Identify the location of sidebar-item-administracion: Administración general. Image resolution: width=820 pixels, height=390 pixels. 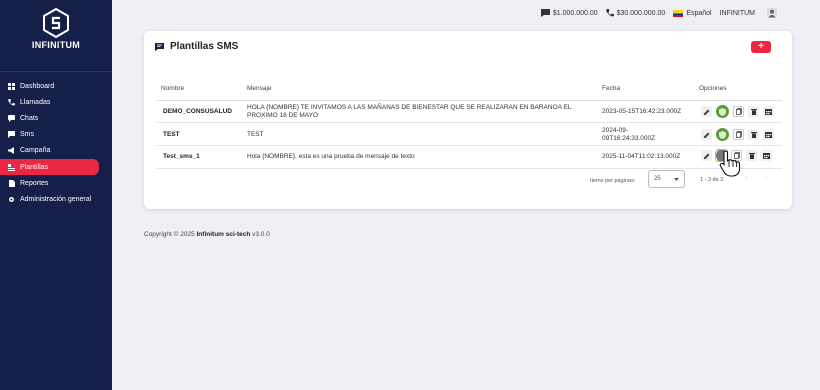
(56, 199).